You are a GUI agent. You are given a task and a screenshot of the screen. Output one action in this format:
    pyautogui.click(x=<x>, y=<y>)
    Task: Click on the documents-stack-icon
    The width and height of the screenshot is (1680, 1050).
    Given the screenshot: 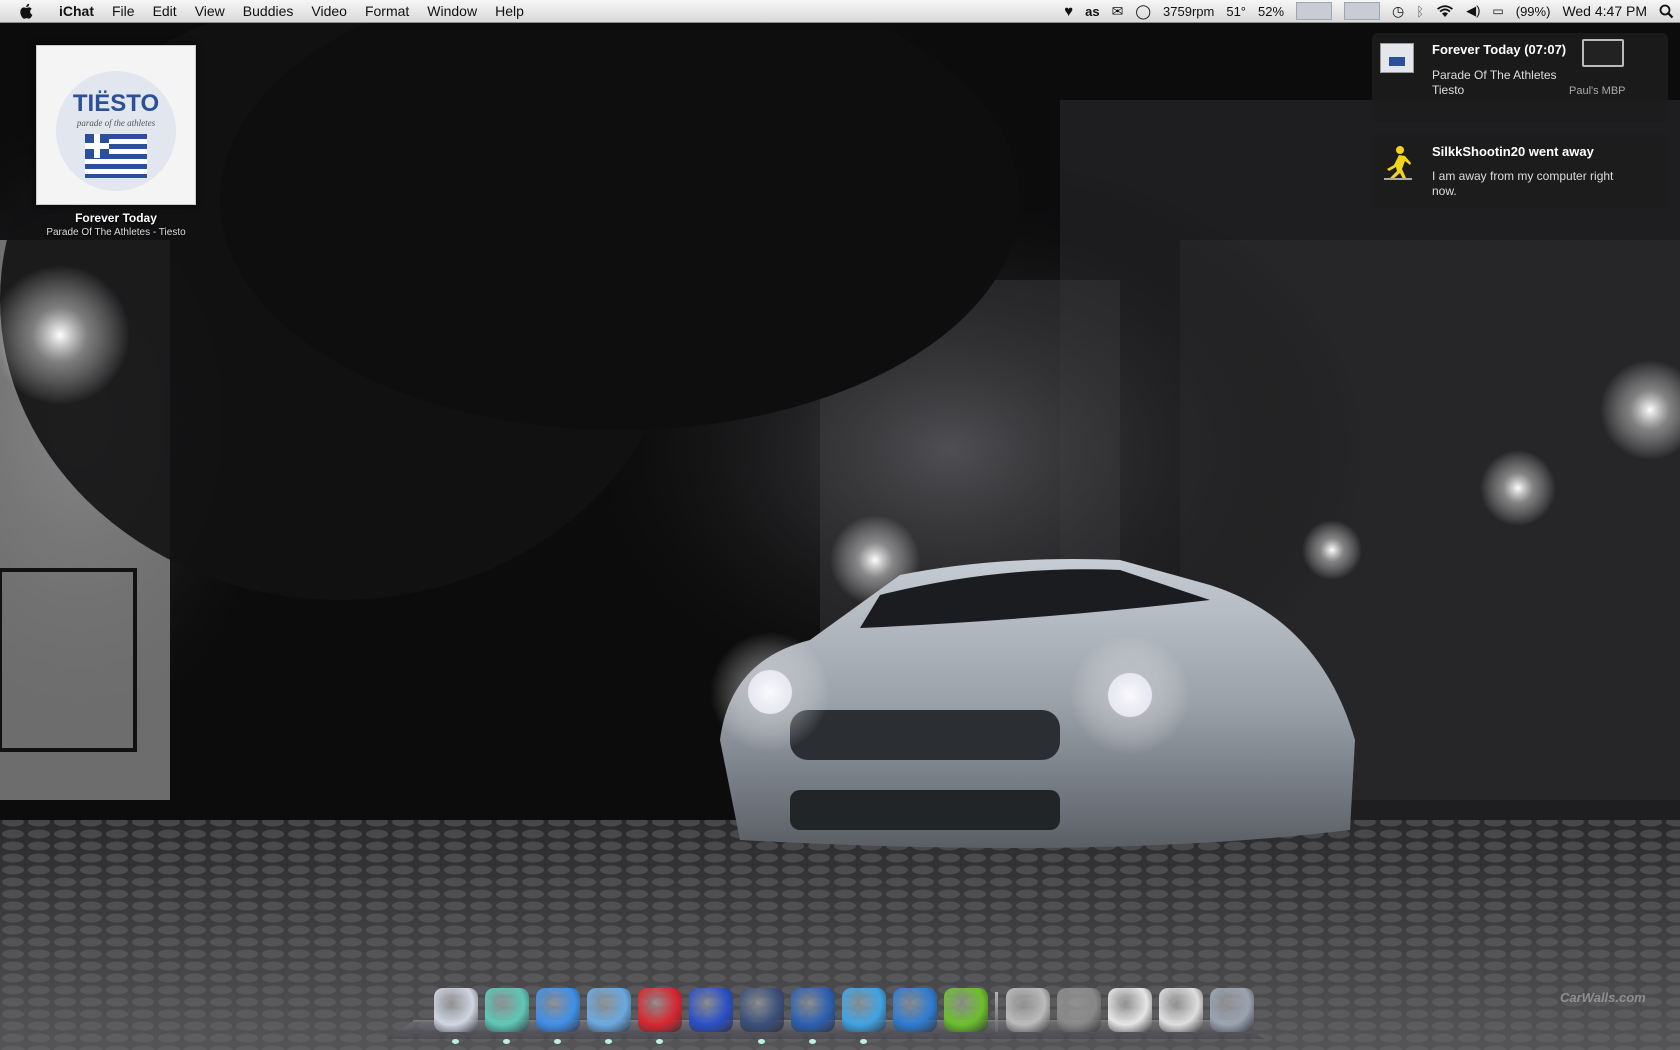 What is the action you would take?
    pyautogui.click(x=1129, y=1010)
    